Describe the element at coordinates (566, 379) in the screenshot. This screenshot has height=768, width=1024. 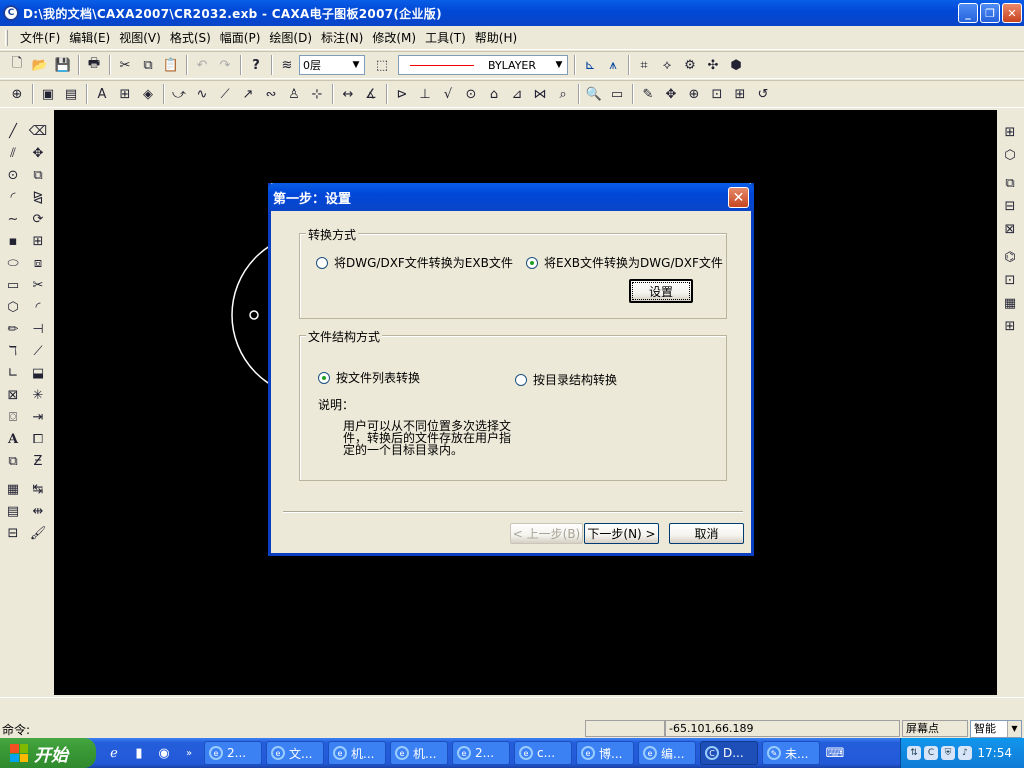
I see `radio-by-directory: 按目录结构转换` at that location.